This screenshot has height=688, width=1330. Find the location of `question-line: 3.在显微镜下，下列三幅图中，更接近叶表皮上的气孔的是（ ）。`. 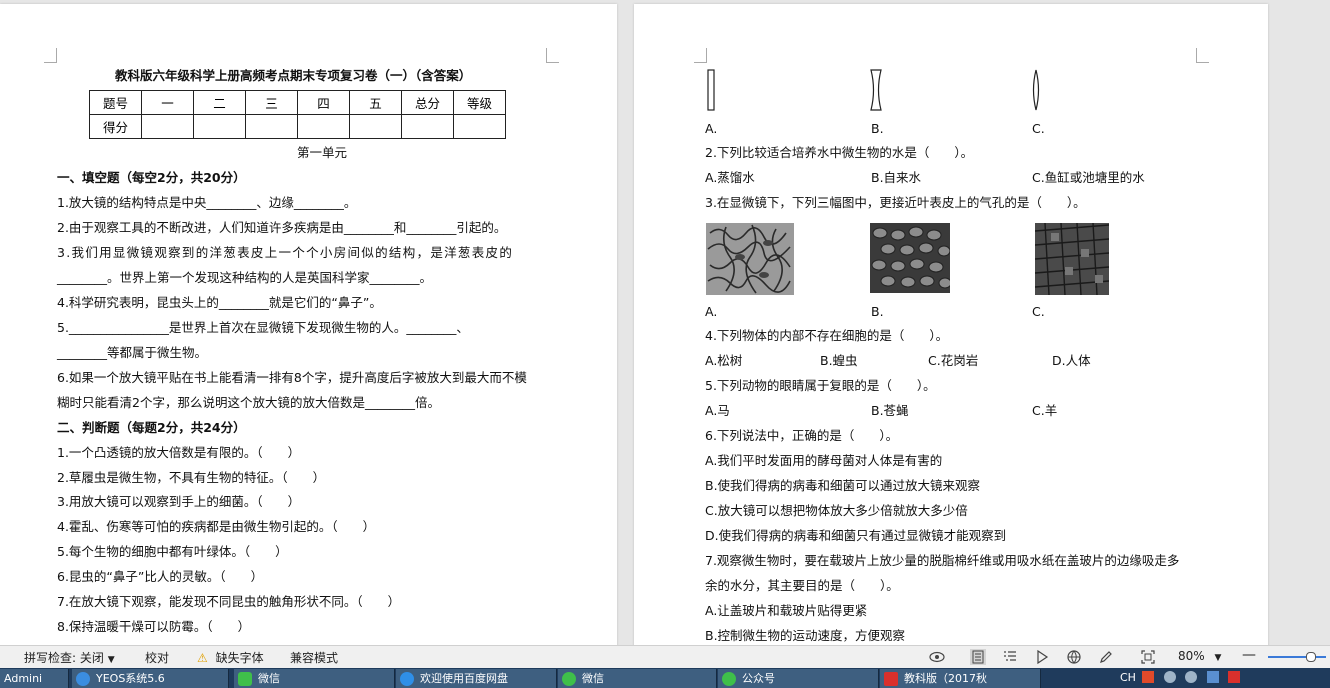

question-line: 3.在显微镜下，下列三幅图中，更接近叶表皮上的气孔的是（ ）。 is located at coordinates (895, 202).